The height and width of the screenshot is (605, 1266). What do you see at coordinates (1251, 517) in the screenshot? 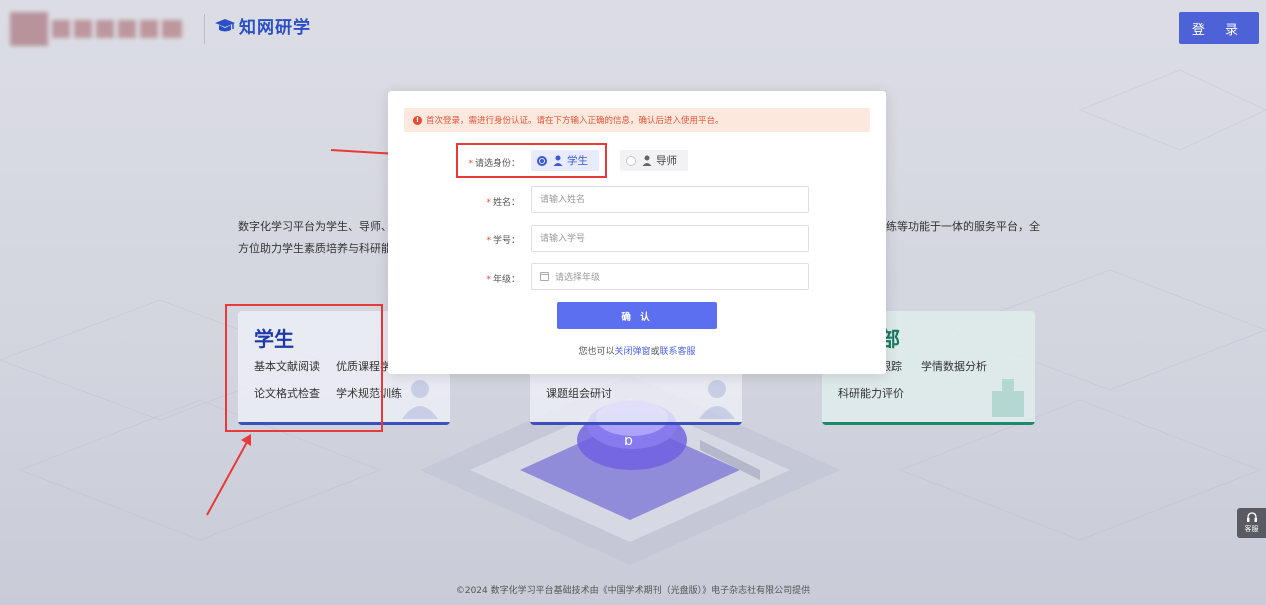
I see `headset-icon` at bounding box center [1251, 517].